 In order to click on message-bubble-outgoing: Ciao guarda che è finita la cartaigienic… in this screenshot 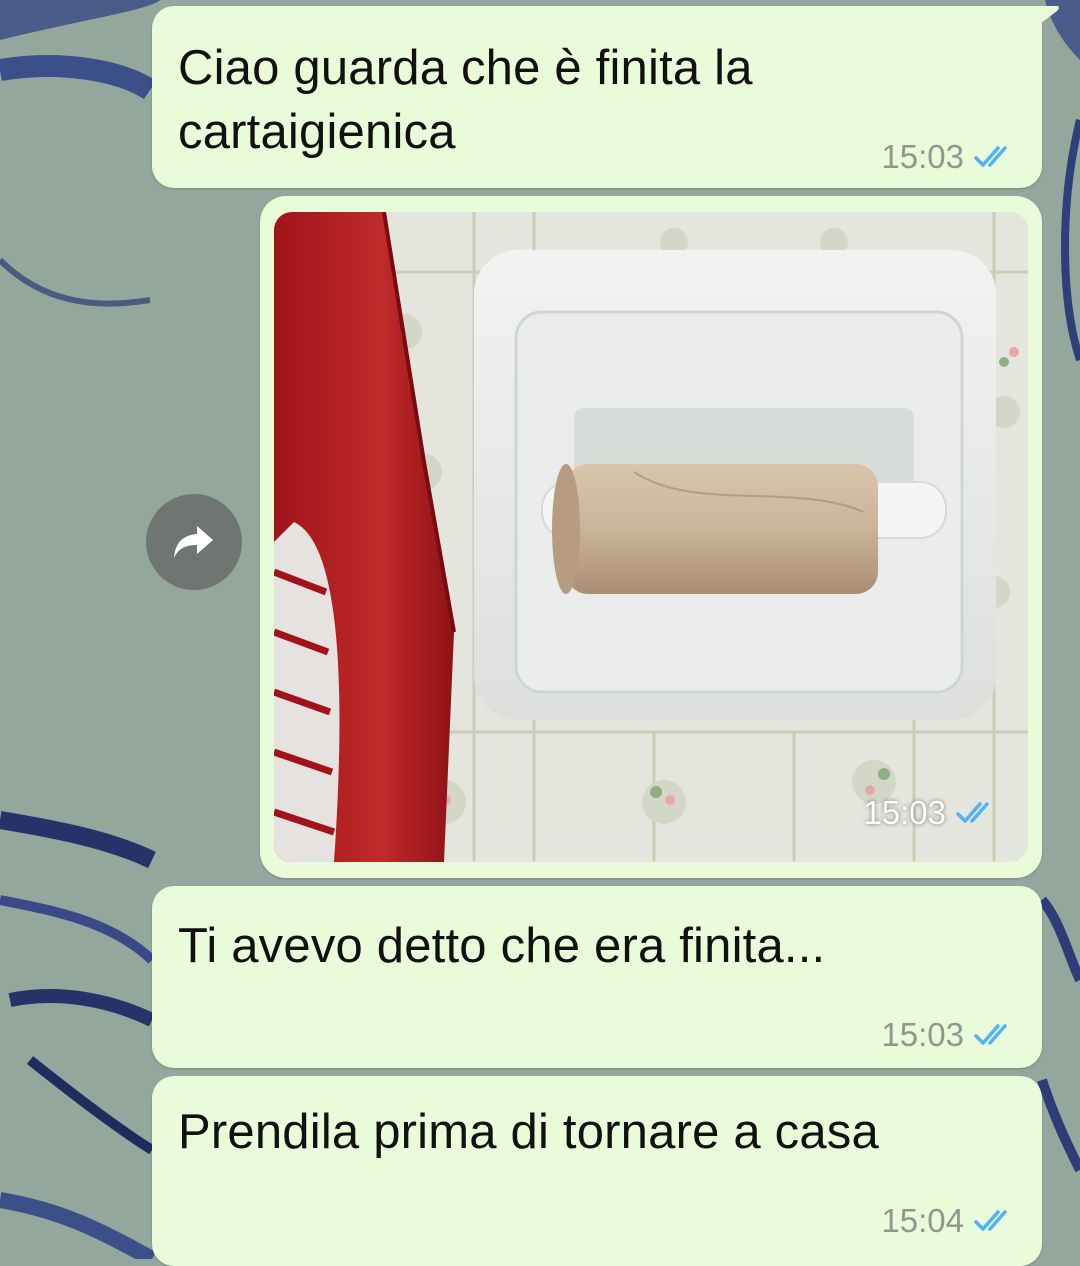, I will do `click(605, 97)`.